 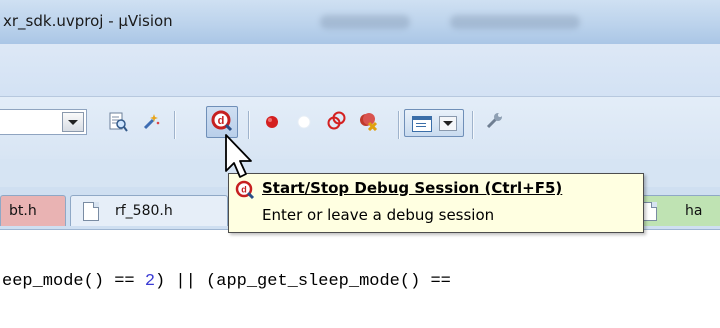 What do you see at coordinates (150, 281) in the screenshot?
I see `code-number: 2` at bounding box center [150, 281].